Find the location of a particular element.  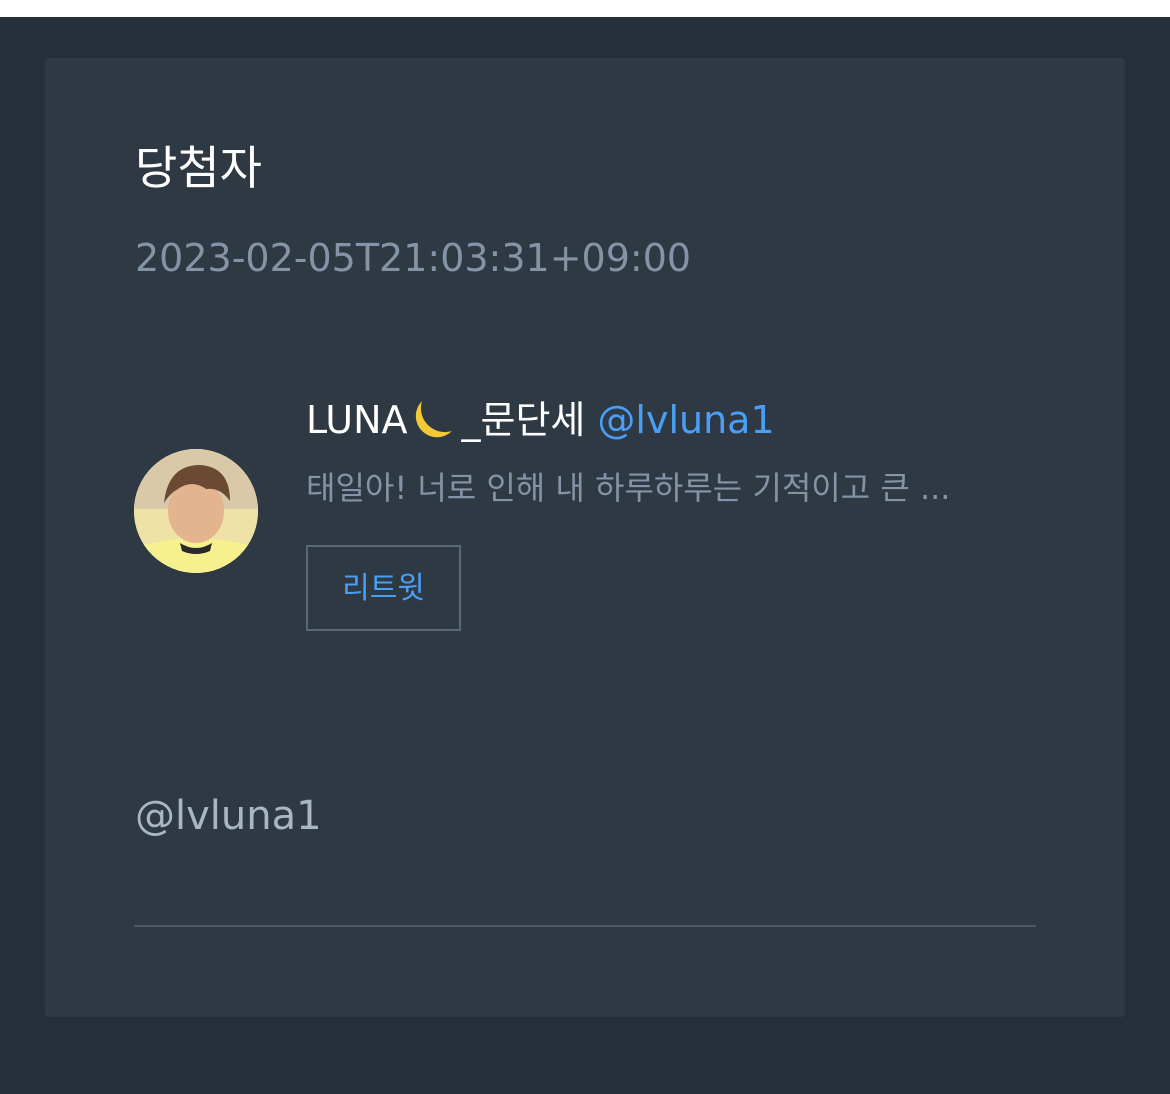

winner-handle: @lvluna1 is located at coordinates (228, 816).